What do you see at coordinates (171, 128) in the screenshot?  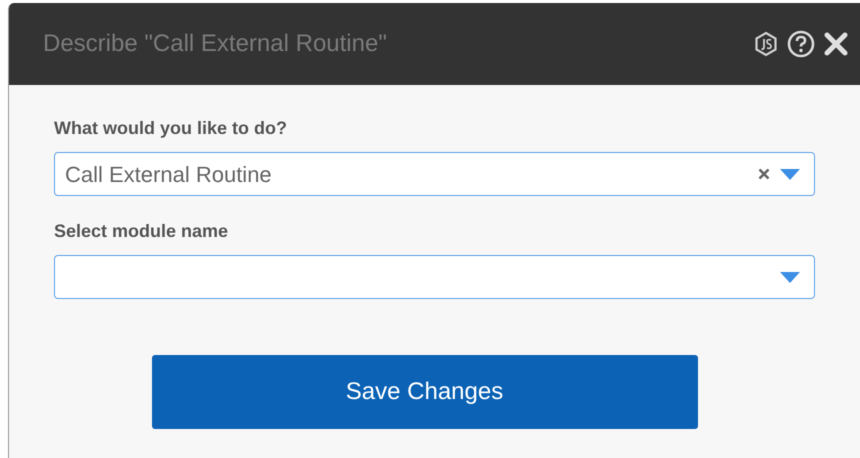 I see `field-label: What would you like to do?` at bounding box center [171, 128].